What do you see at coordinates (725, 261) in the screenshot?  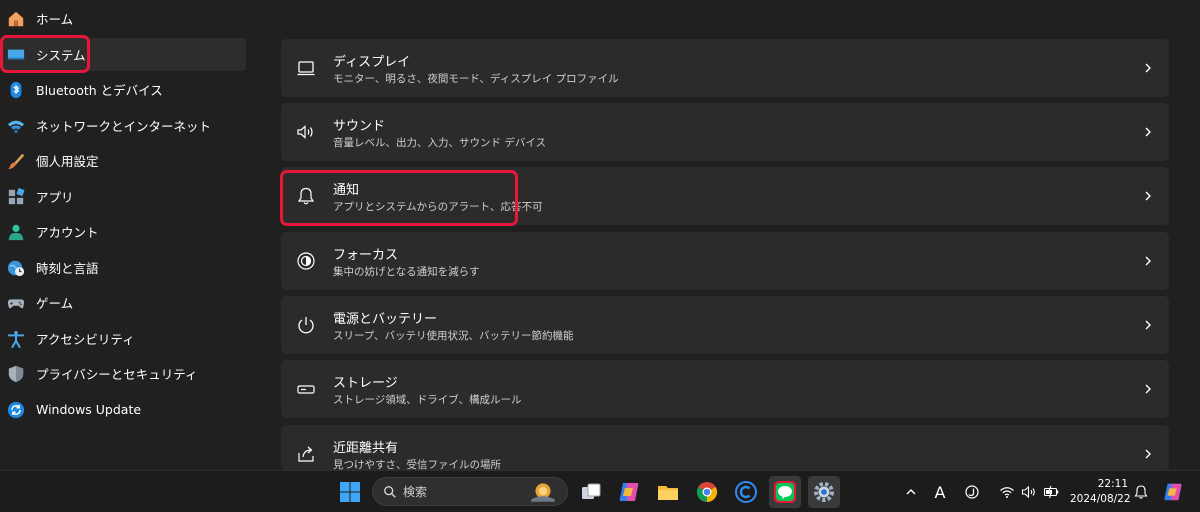 I see `card-focus: フォーカス 集中の妨げとなる通知を減らす` at bounding box center [725, 261].